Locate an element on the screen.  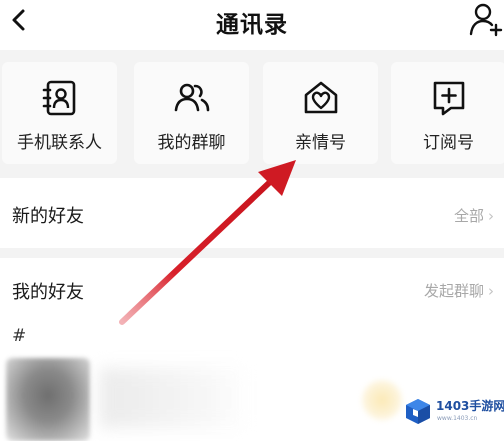
family-number-icon is located at coordinates (320, 97).